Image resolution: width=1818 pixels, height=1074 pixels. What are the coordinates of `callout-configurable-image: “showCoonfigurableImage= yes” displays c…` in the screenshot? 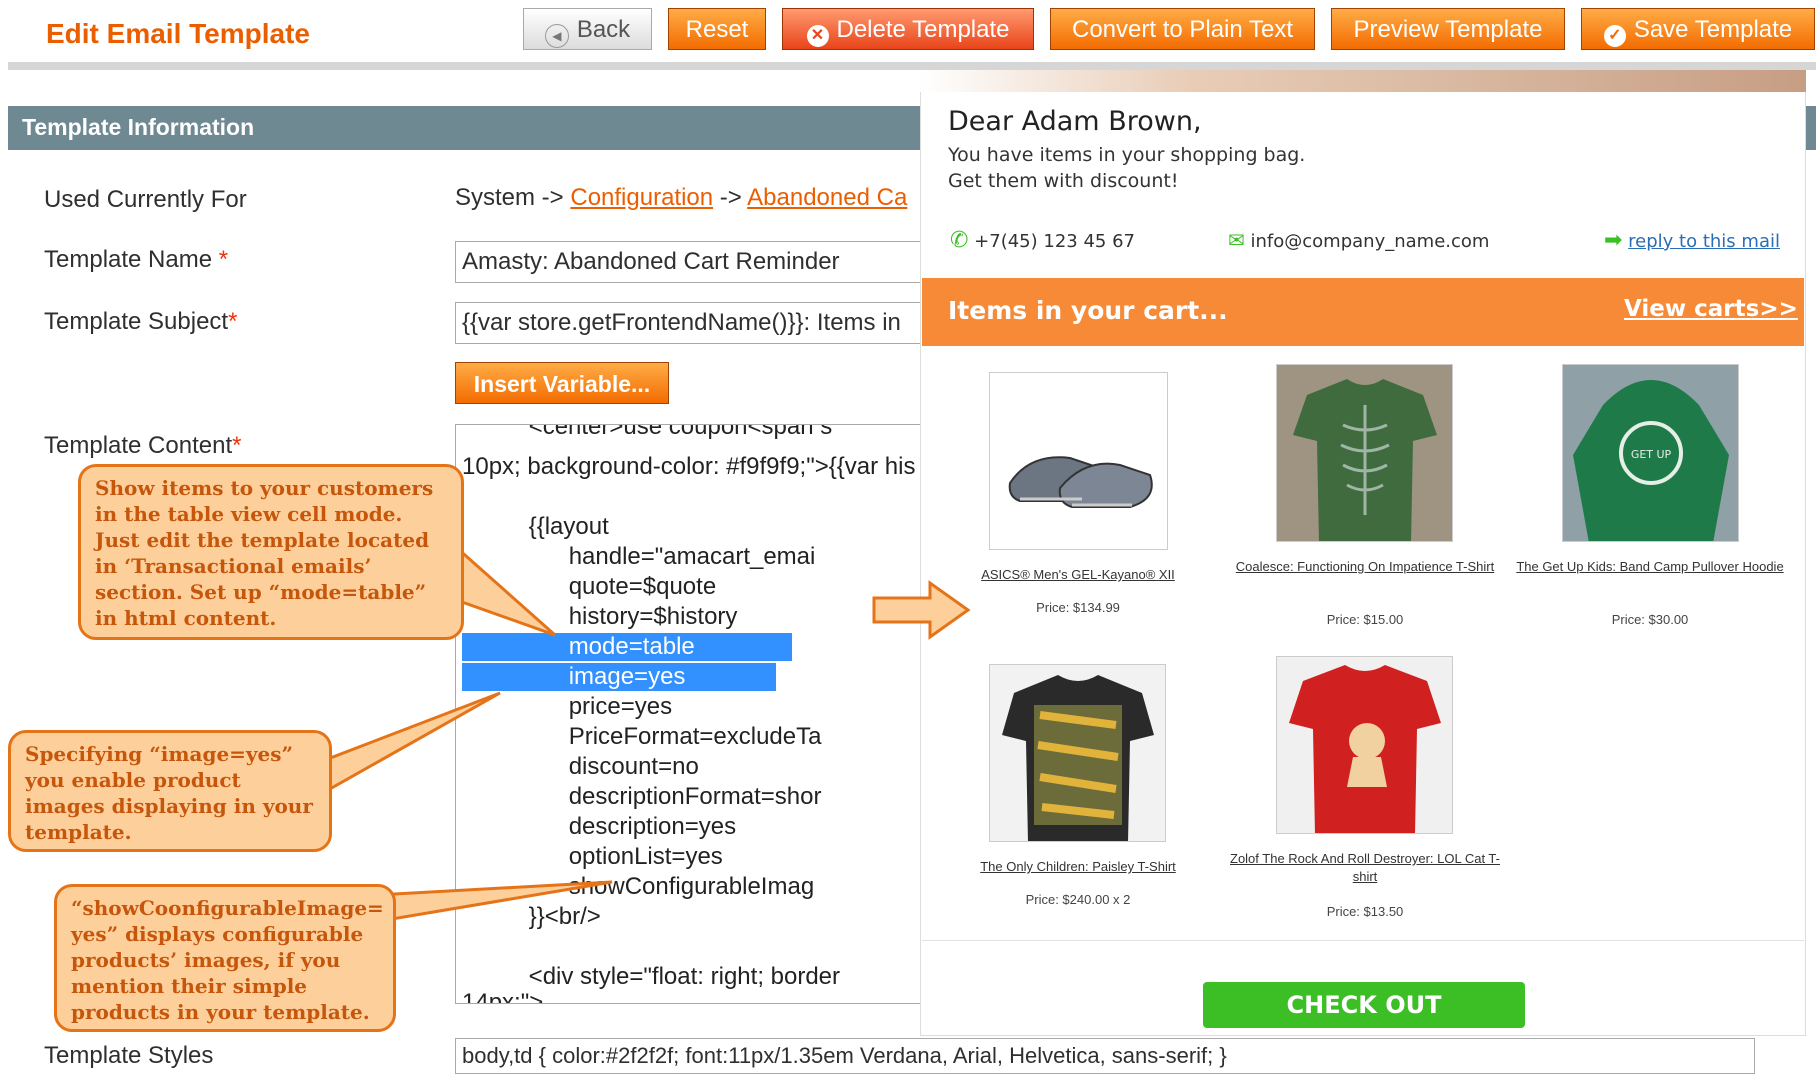 It's located at (225, 958).